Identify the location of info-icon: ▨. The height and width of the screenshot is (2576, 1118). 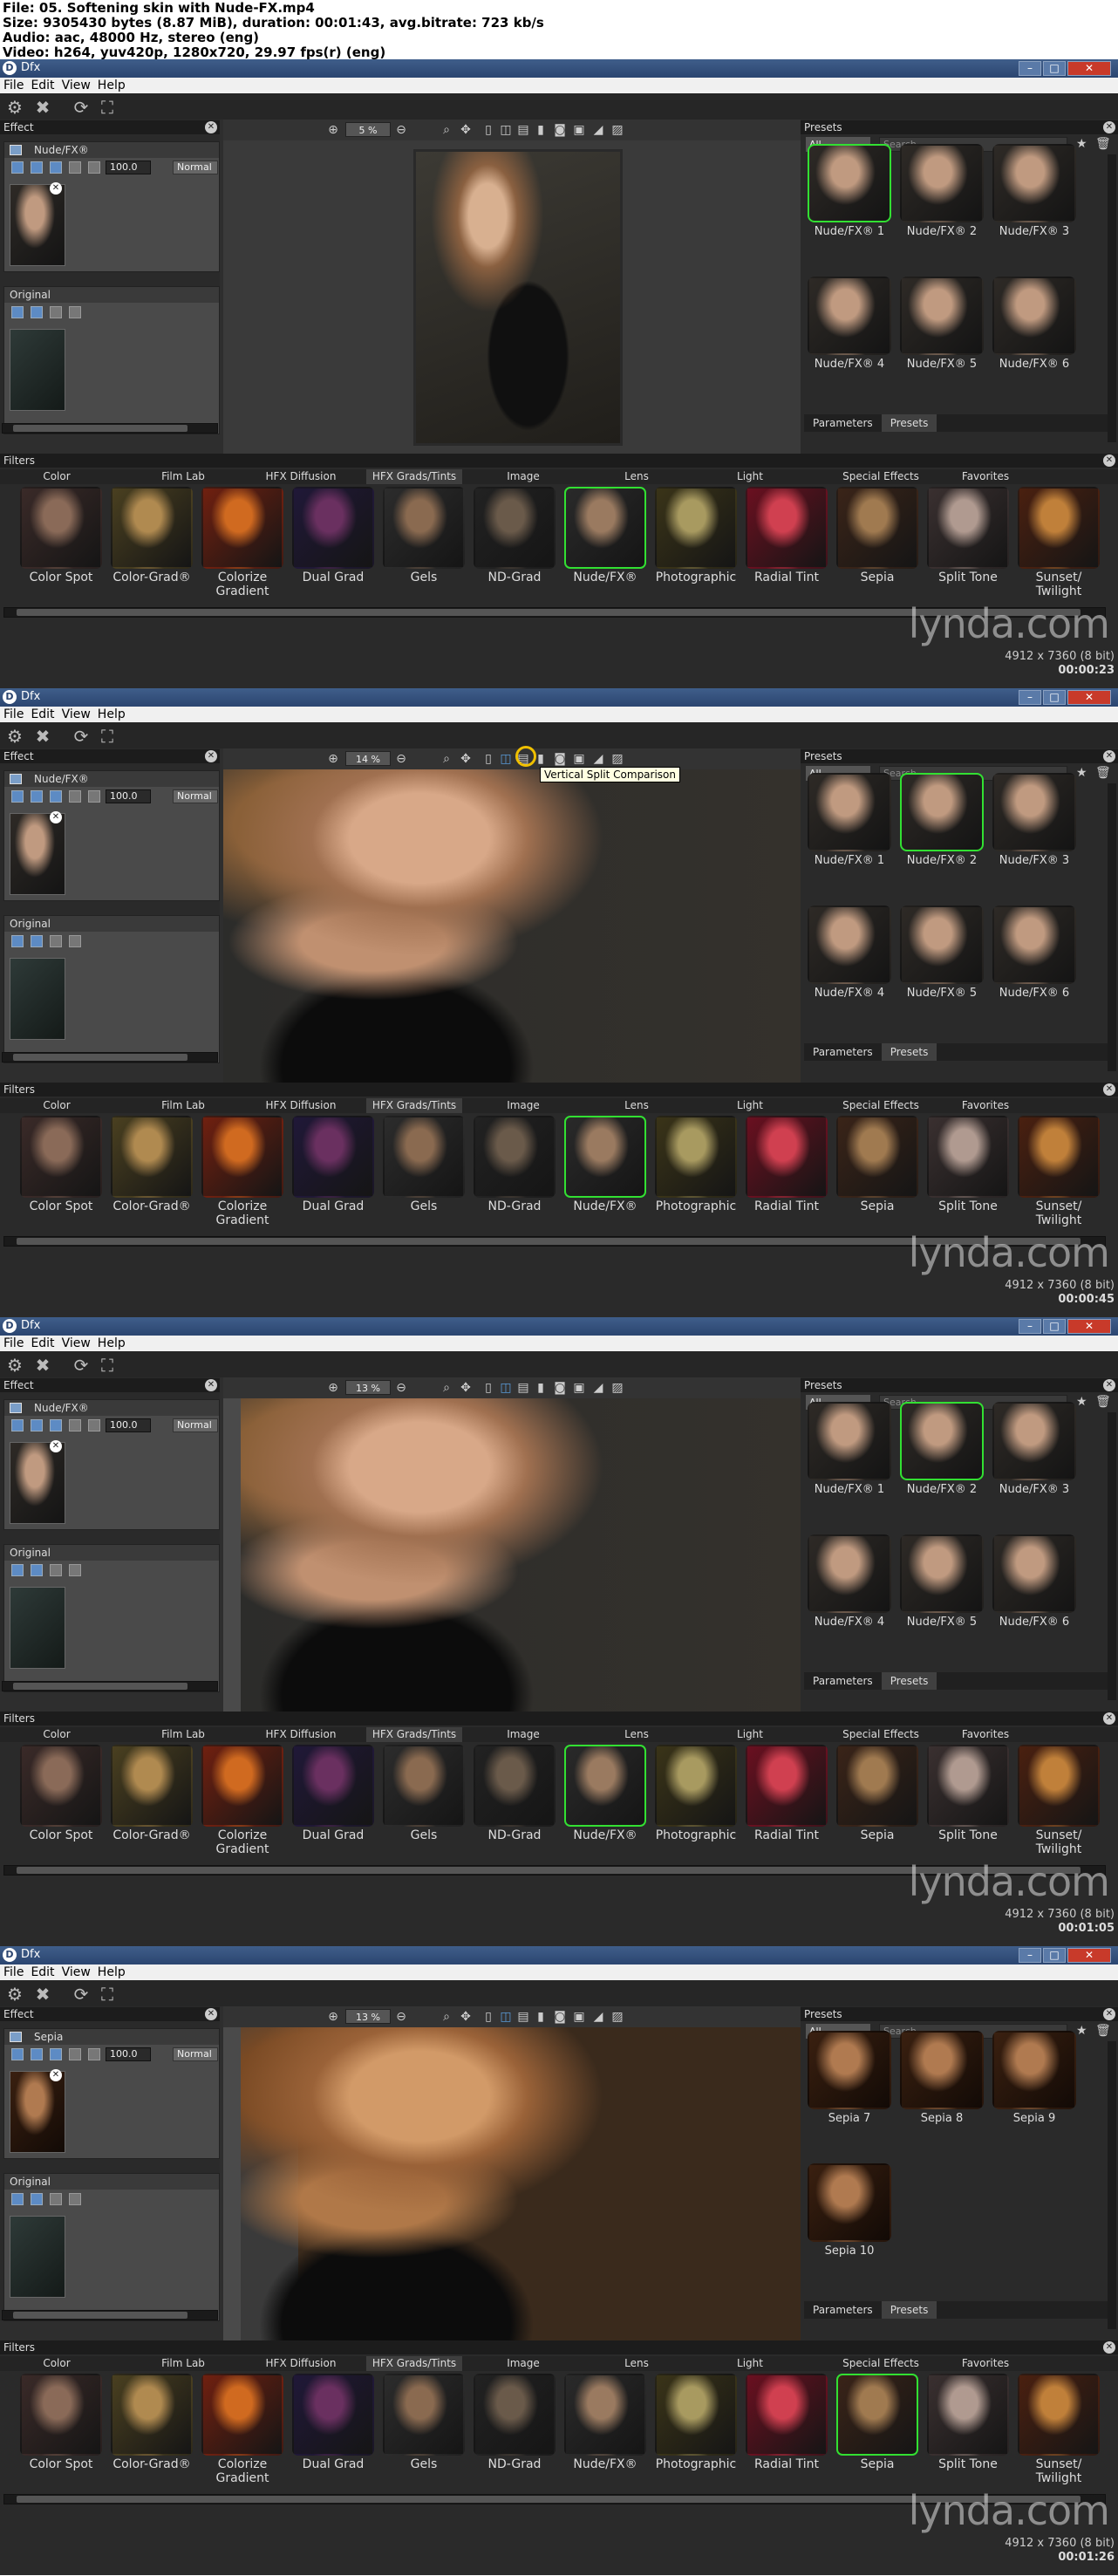
(617, 2017).